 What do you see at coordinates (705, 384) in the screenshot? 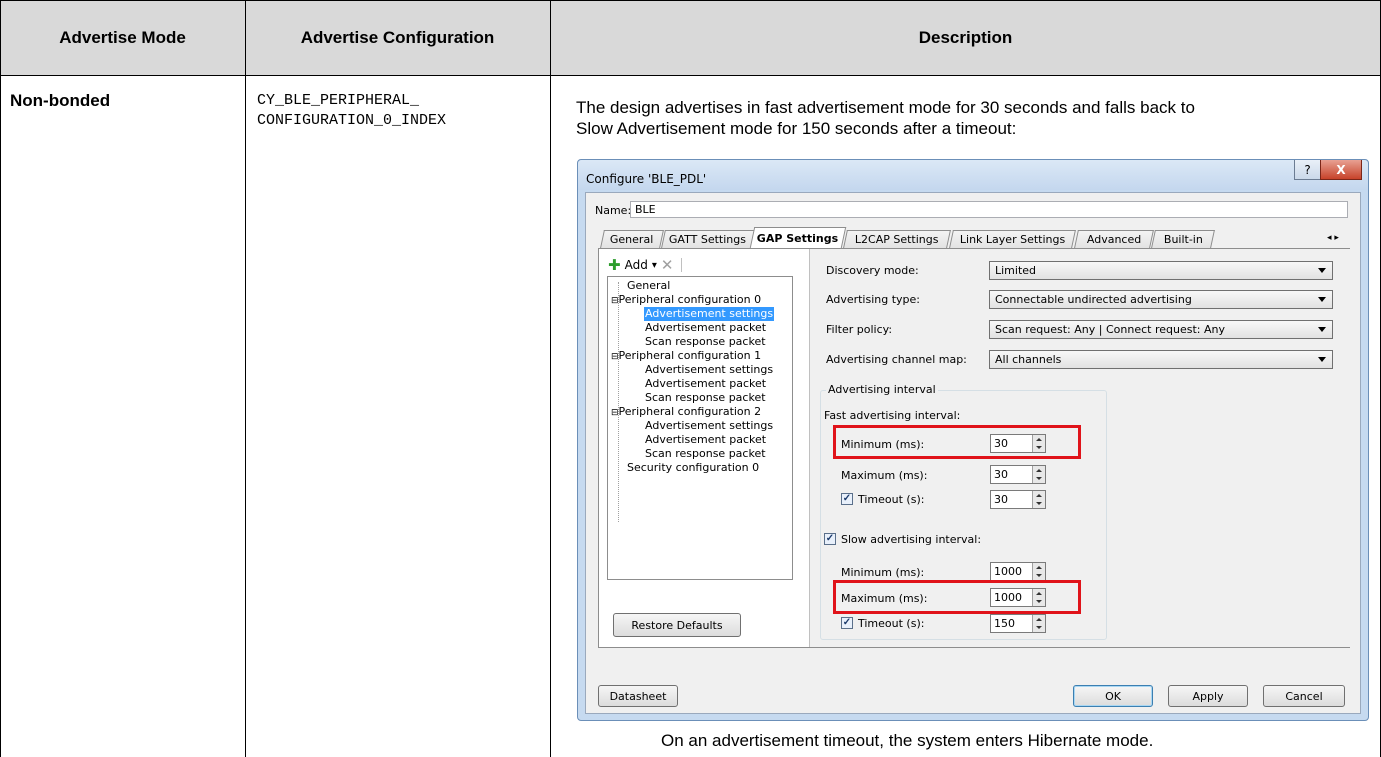
I see `tree-item-advertisement-packet-1: Advertisement packet` at bounding box center [705, 384].